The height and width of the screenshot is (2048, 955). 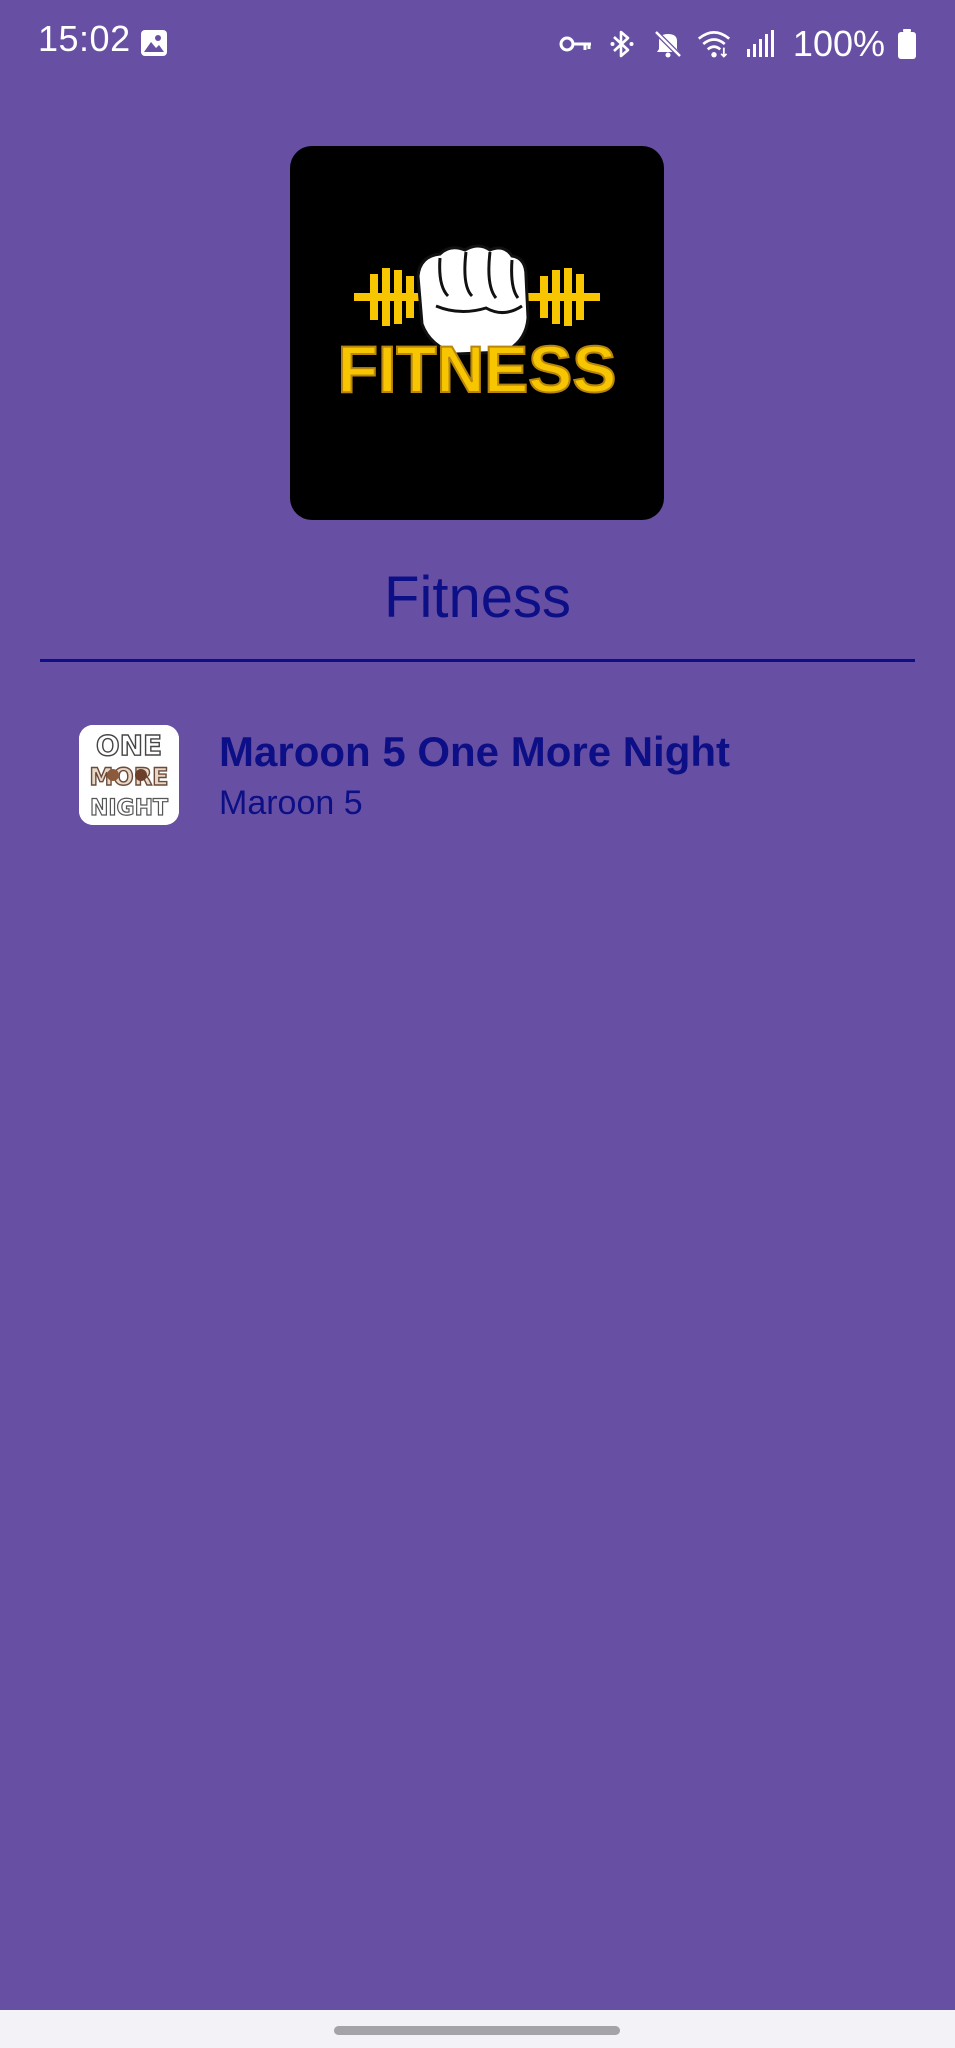 What do you see at coordinates (475, 751) in the screenshot?
I see `track-title: Maroon 5 One More Night` at bounding box center [475, 751].